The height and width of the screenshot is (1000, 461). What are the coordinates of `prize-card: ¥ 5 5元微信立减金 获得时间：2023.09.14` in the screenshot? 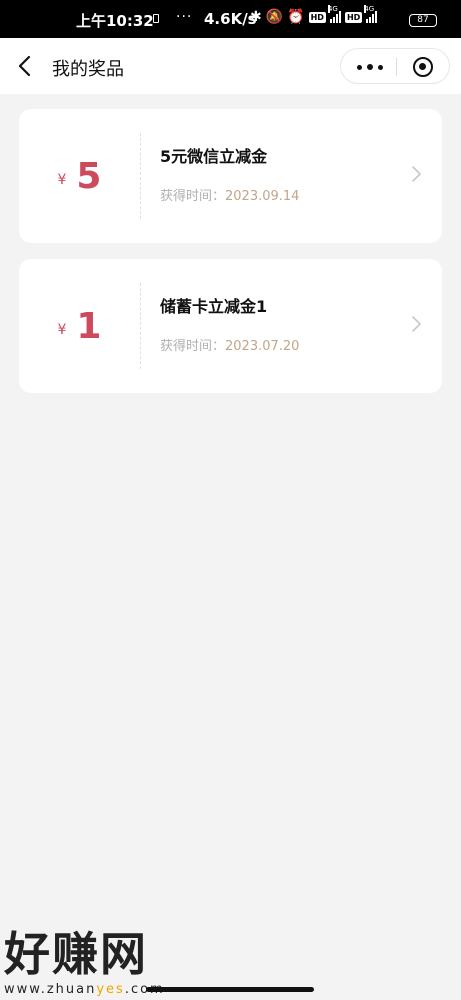 It's located at (230, 176).